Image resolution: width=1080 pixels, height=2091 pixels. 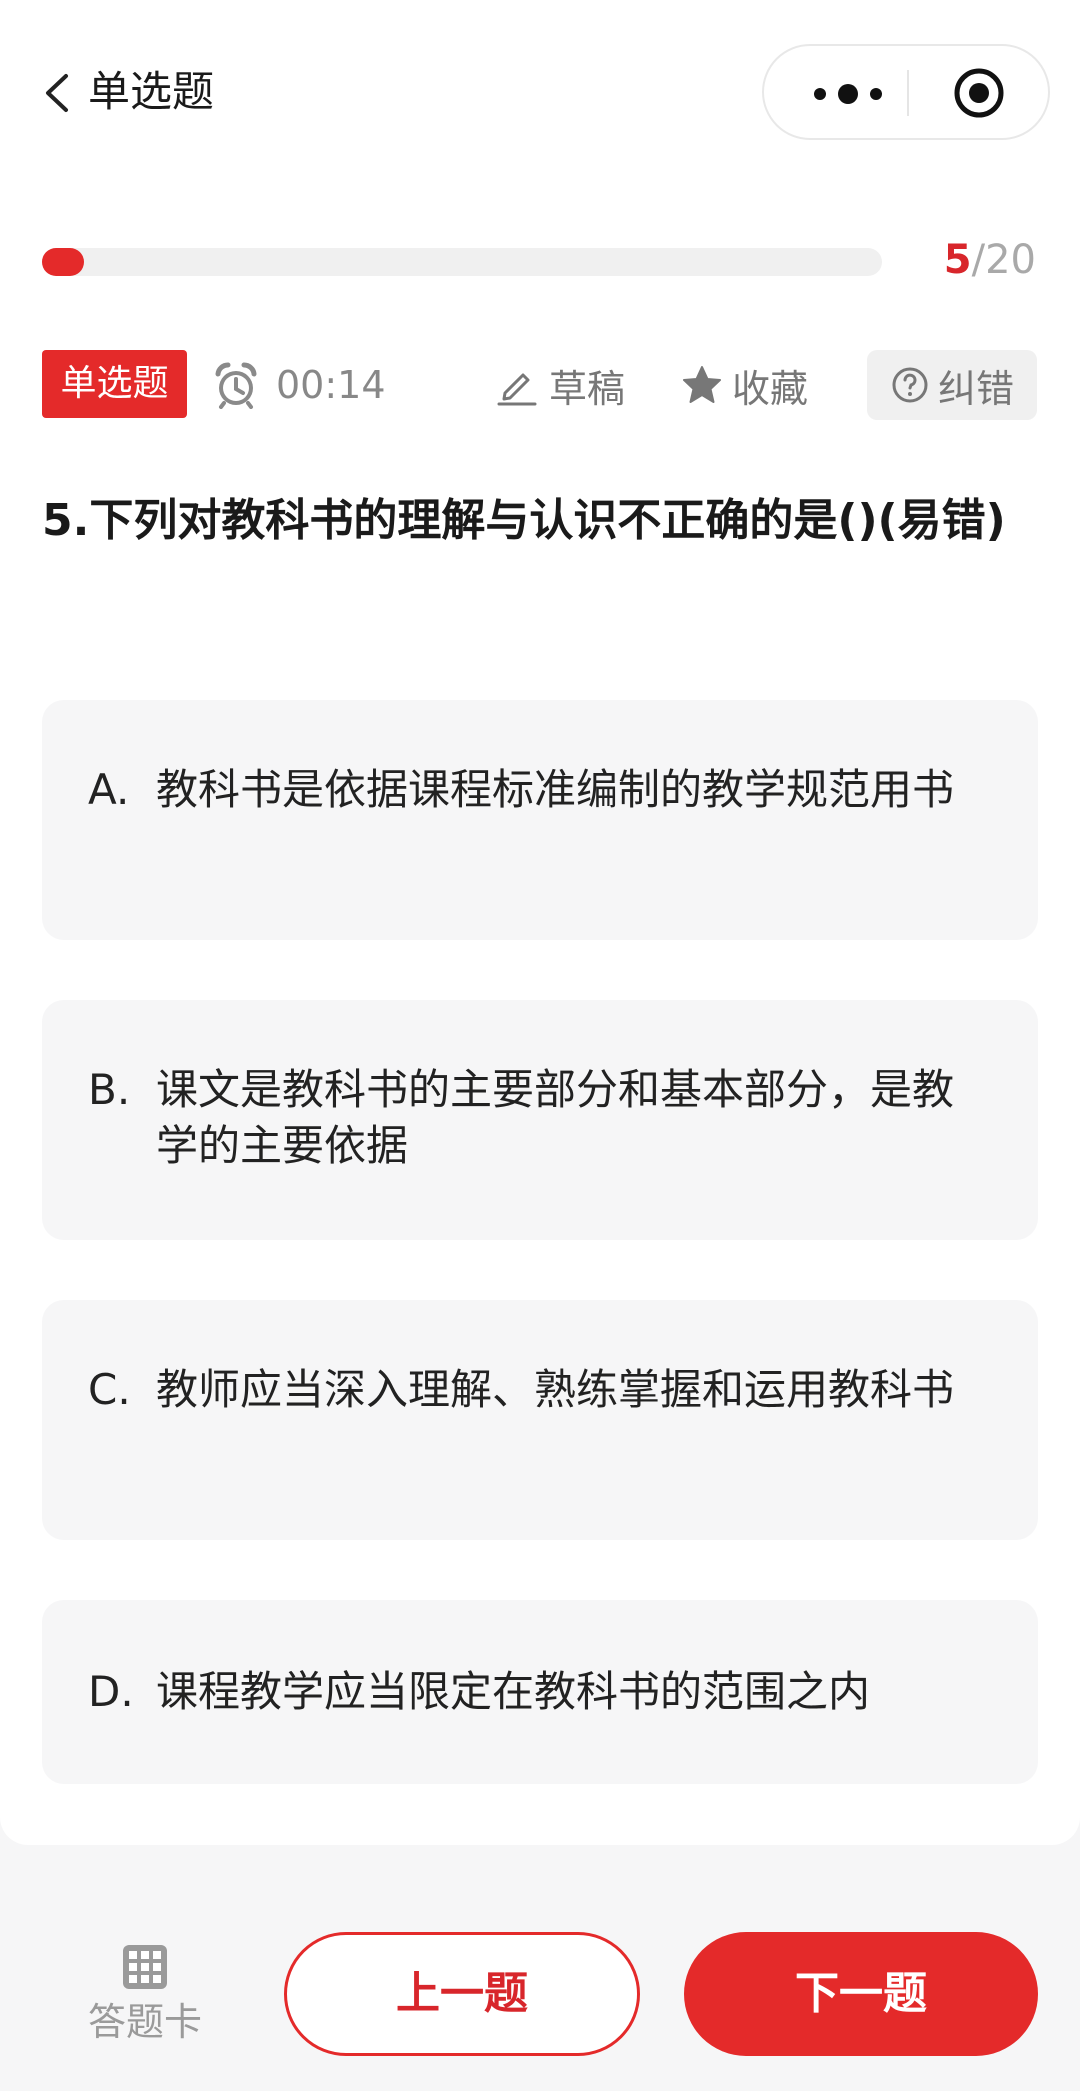 I want to click on favorite-button: 收藏, so click(x=744, y=385).